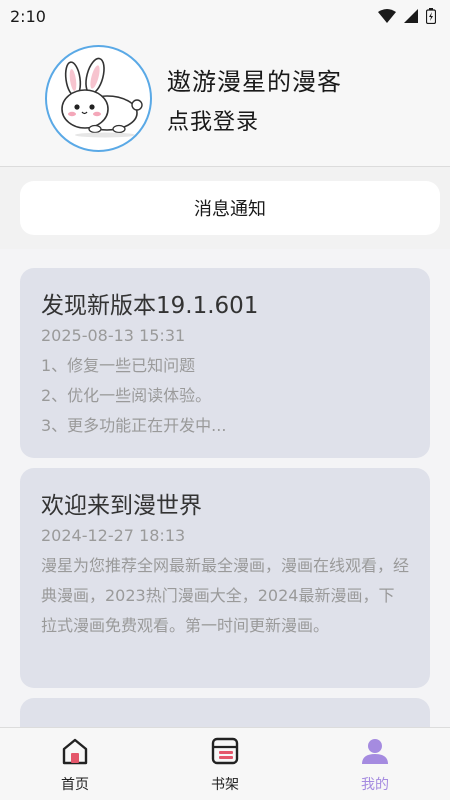 This screenshot has width=450, height=800. Describe the element at coordinates (75, 751) in the screenshot. I see `home-icon` at that location.